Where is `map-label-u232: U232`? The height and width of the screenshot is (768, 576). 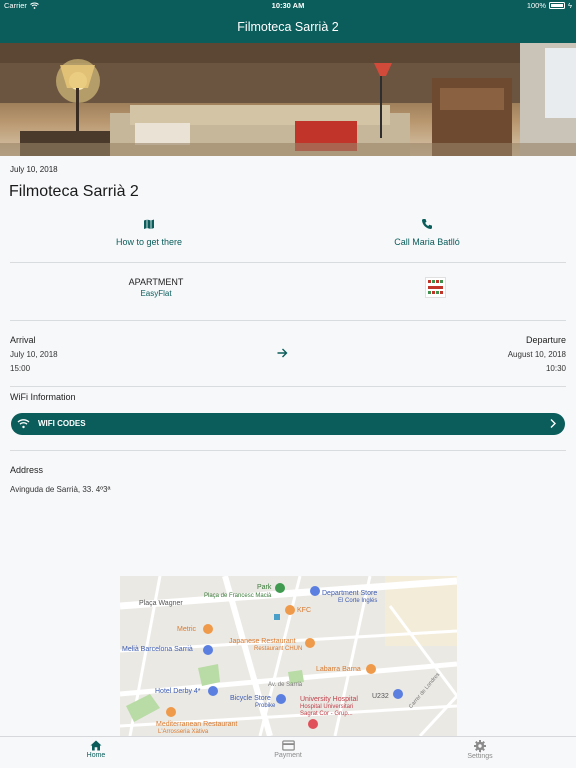 map-label-u232: U232 is located at coordinates (380, 696).